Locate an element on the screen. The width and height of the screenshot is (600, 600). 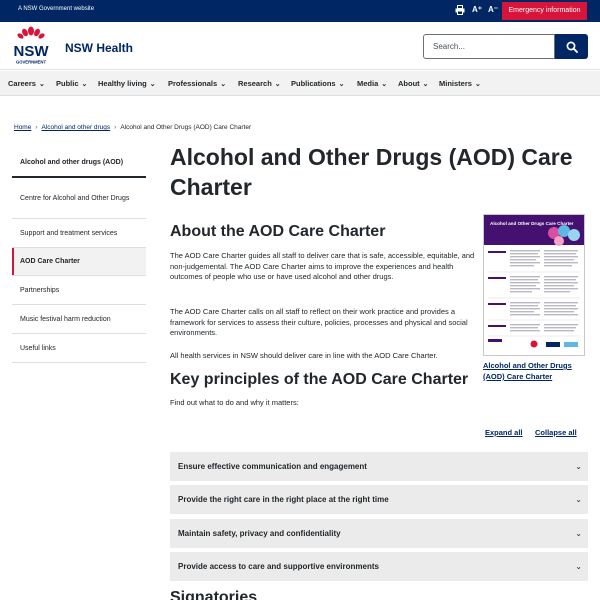
emergency-information-button: Emergency information is located at coordinates (544, 11).